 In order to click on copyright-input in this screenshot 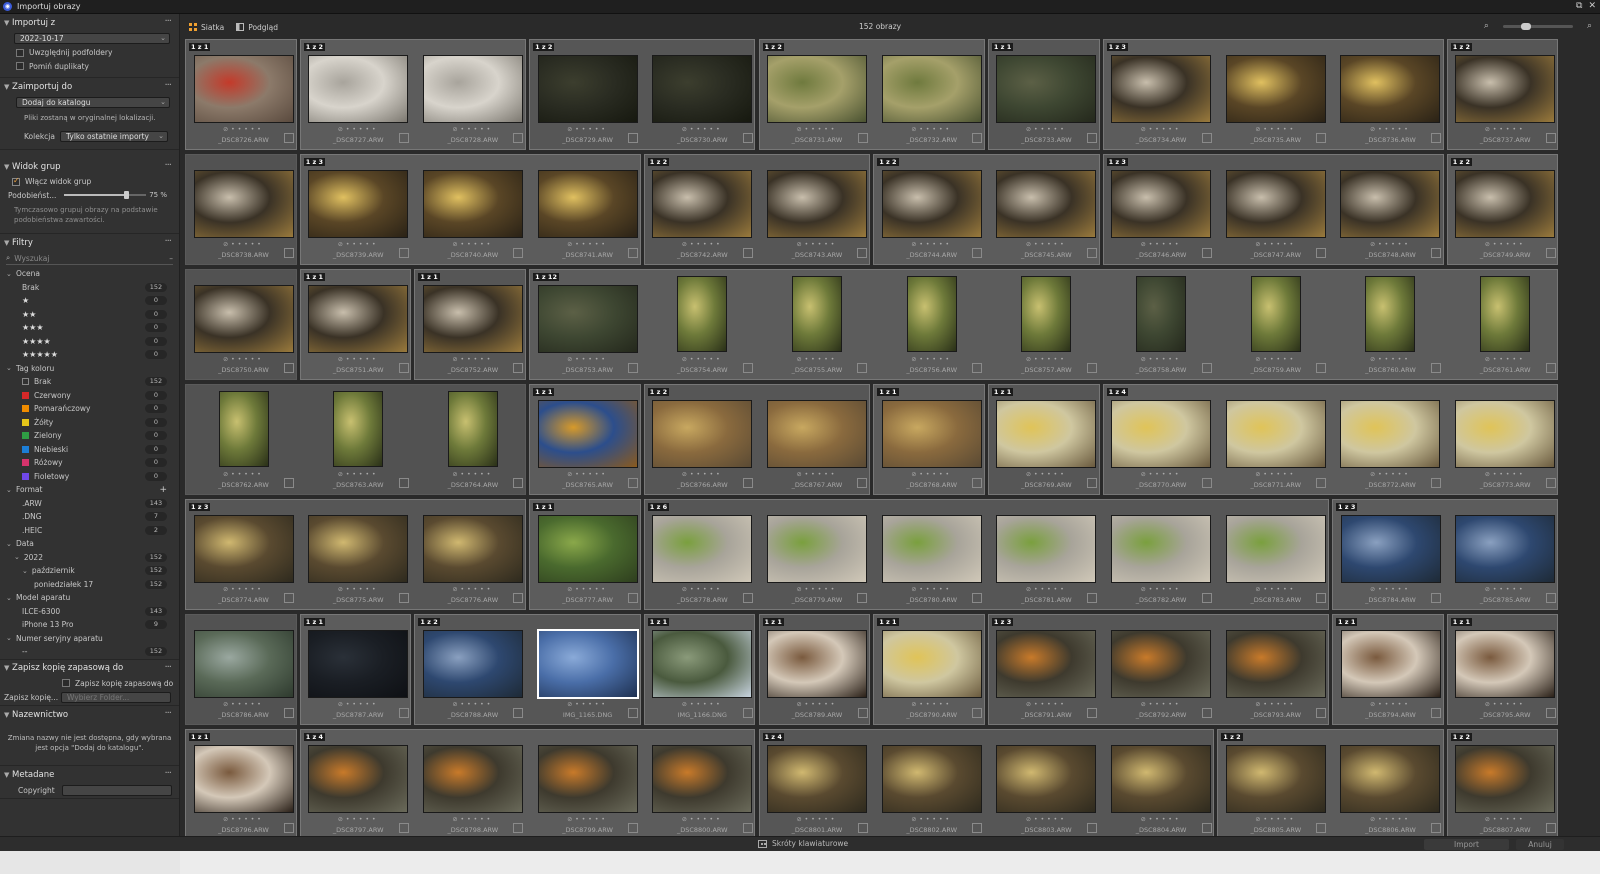, I will do `click(117, 790)`.